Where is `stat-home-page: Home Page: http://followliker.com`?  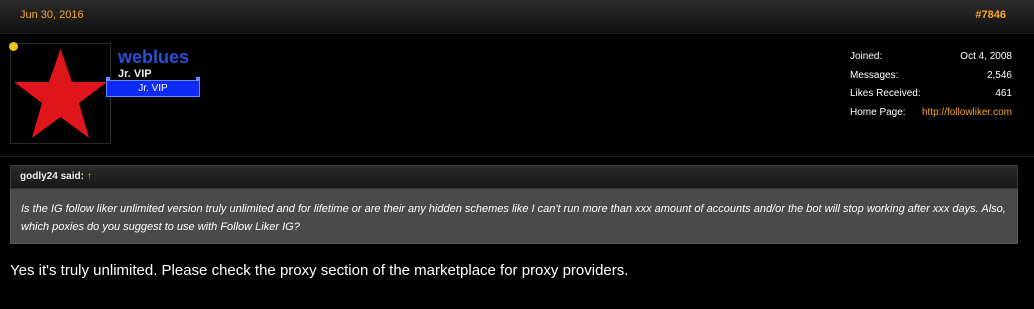
stat-home-page: Home Page: http://followliker.com is located at coordinates (931, 116).